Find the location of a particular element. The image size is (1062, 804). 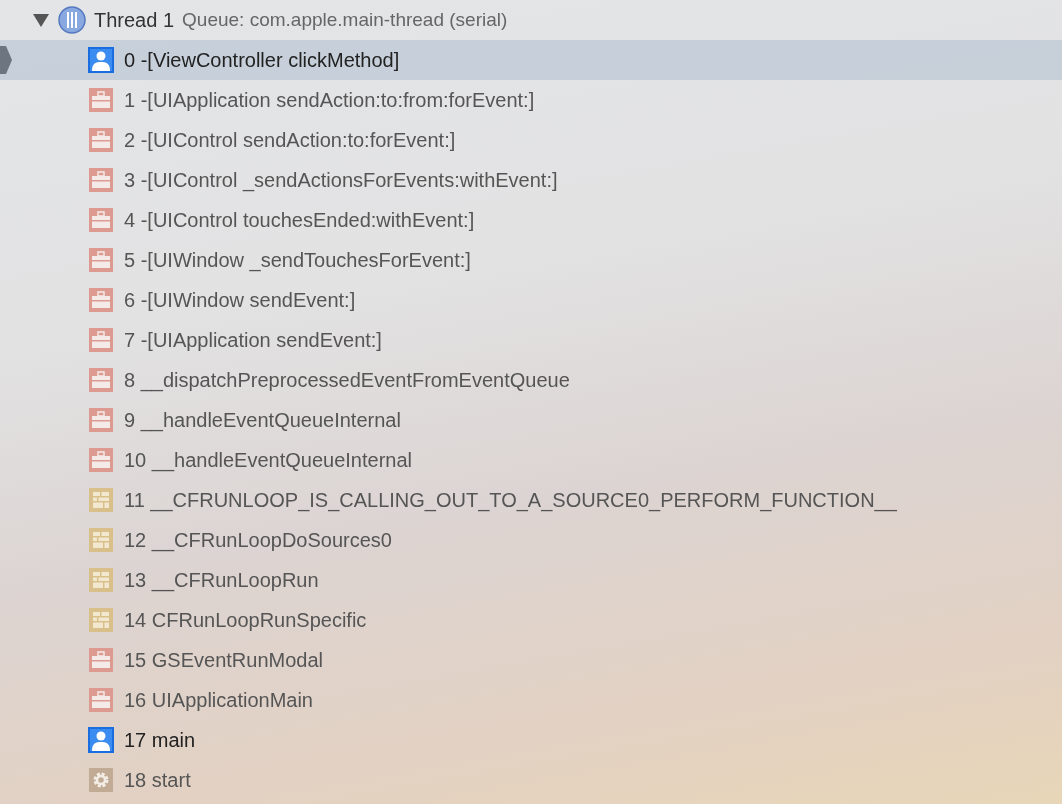

stack-frame-row: 14 CFRunLoopRunSpecific is located at coordinates (531, 620).